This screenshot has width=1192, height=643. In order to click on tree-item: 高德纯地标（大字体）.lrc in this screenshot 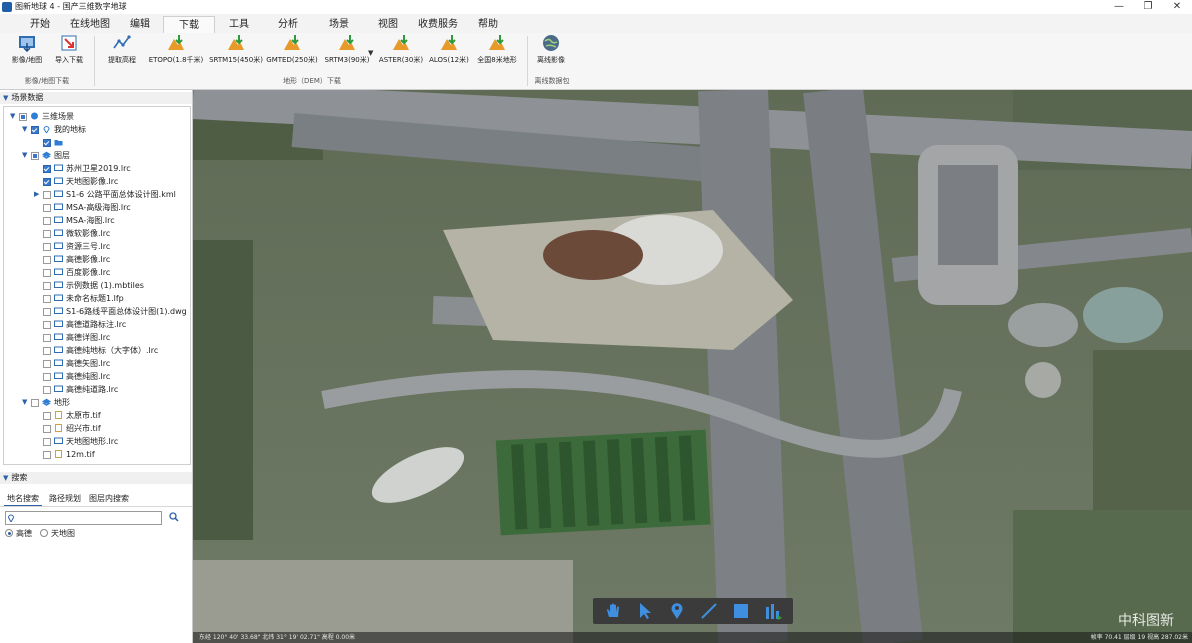, I will do `click(96, 350)`.